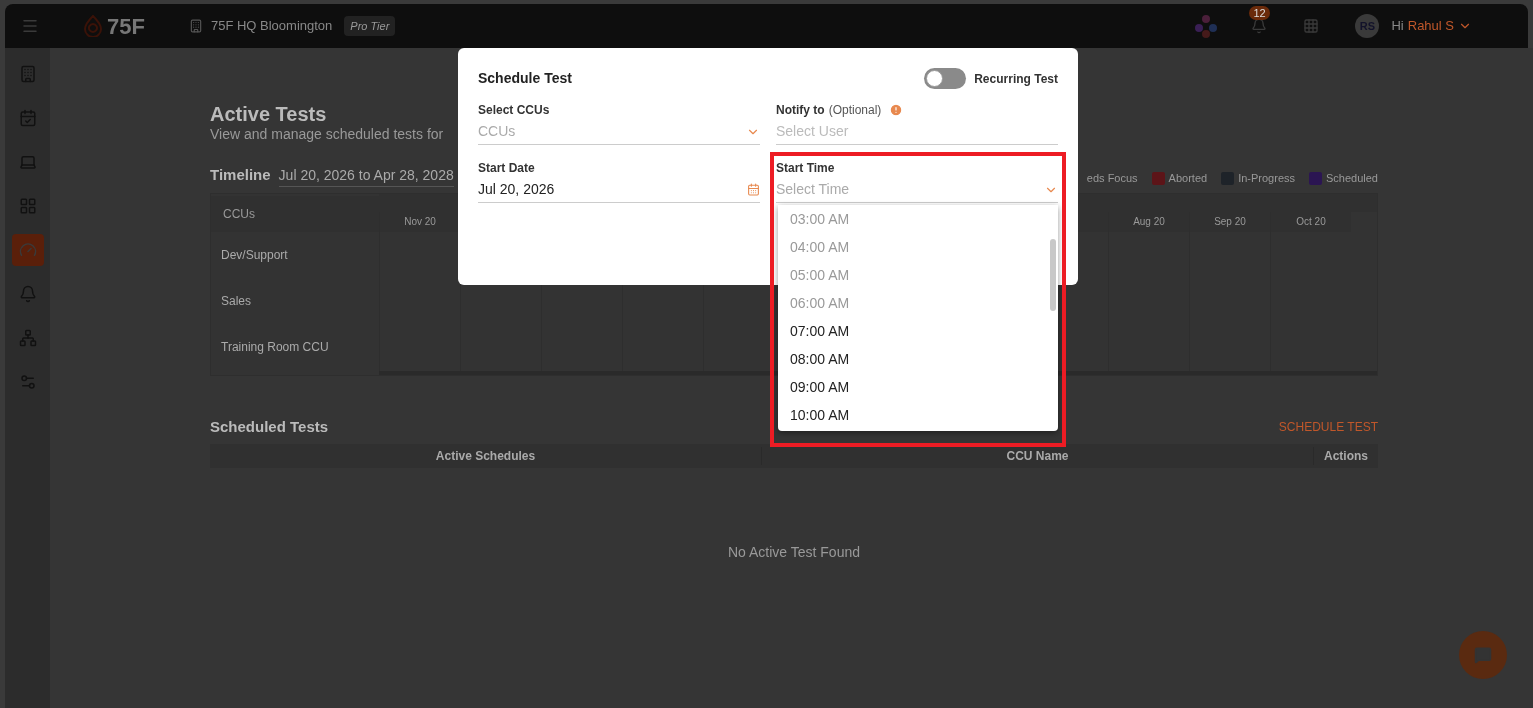  Describe the element at coordinates (1259, 13) in the screenshot. I see `notification-count: 12` at that location.